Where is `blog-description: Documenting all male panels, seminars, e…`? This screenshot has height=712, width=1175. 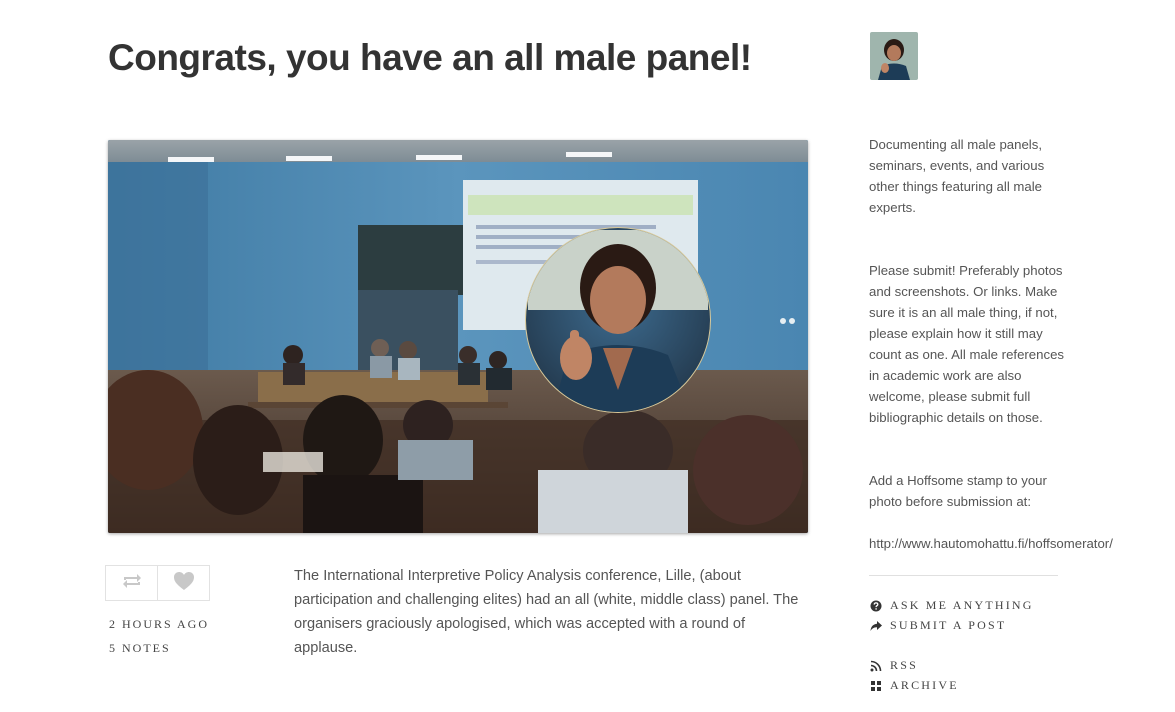
blog-description: Documenting all male panels, seminars, e… is located at coordinates (957, 176).